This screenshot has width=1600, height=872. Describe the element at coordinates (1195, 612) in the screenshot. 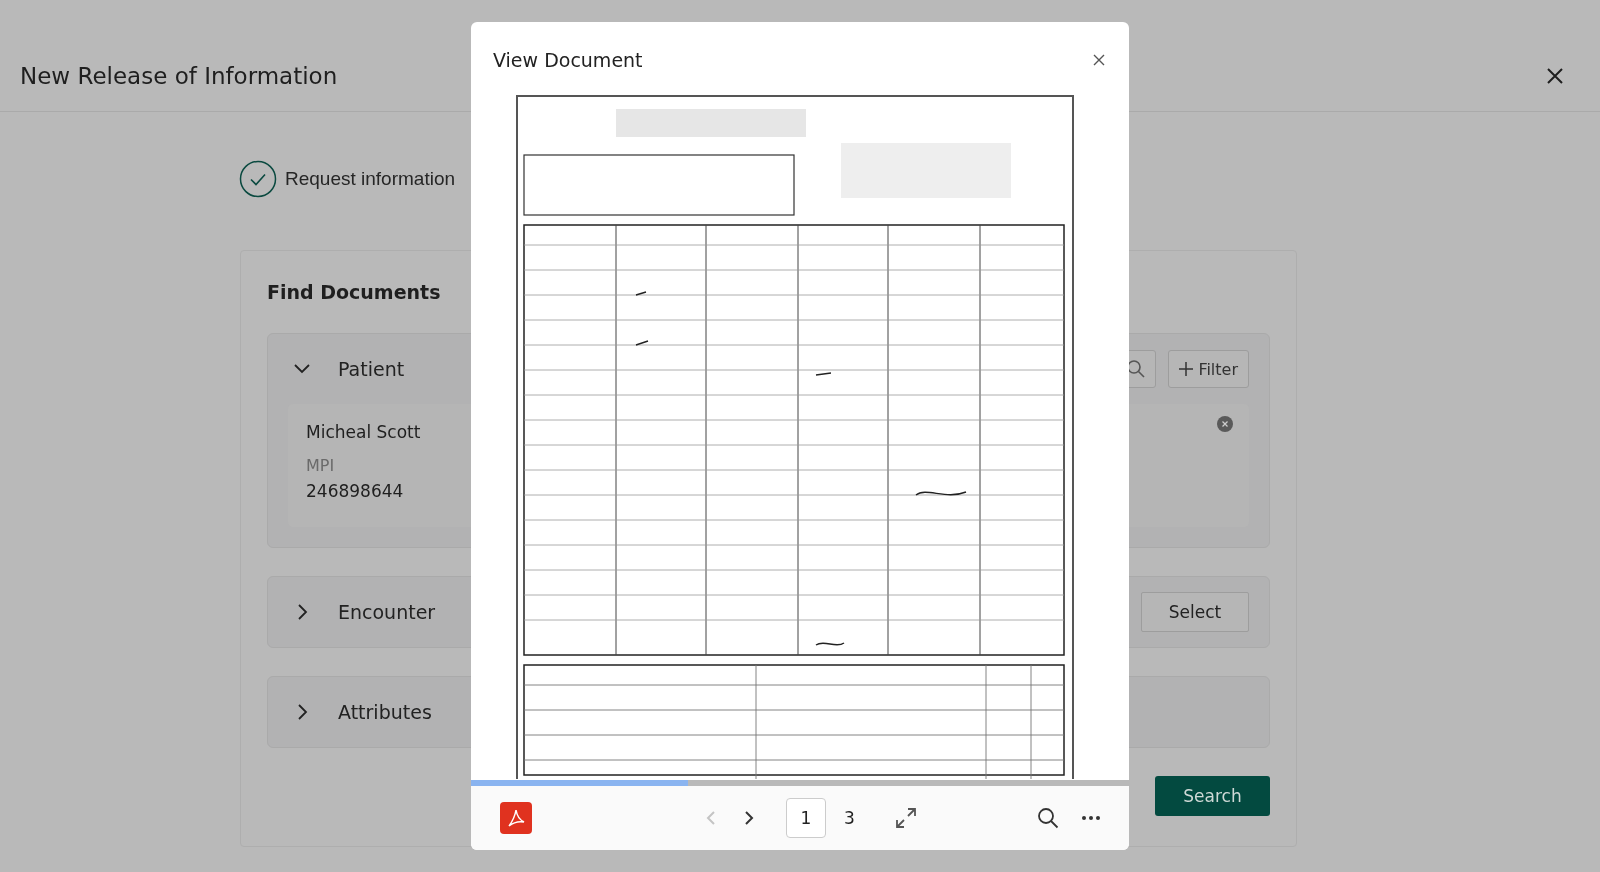

I see `select-button: Select` at that location.